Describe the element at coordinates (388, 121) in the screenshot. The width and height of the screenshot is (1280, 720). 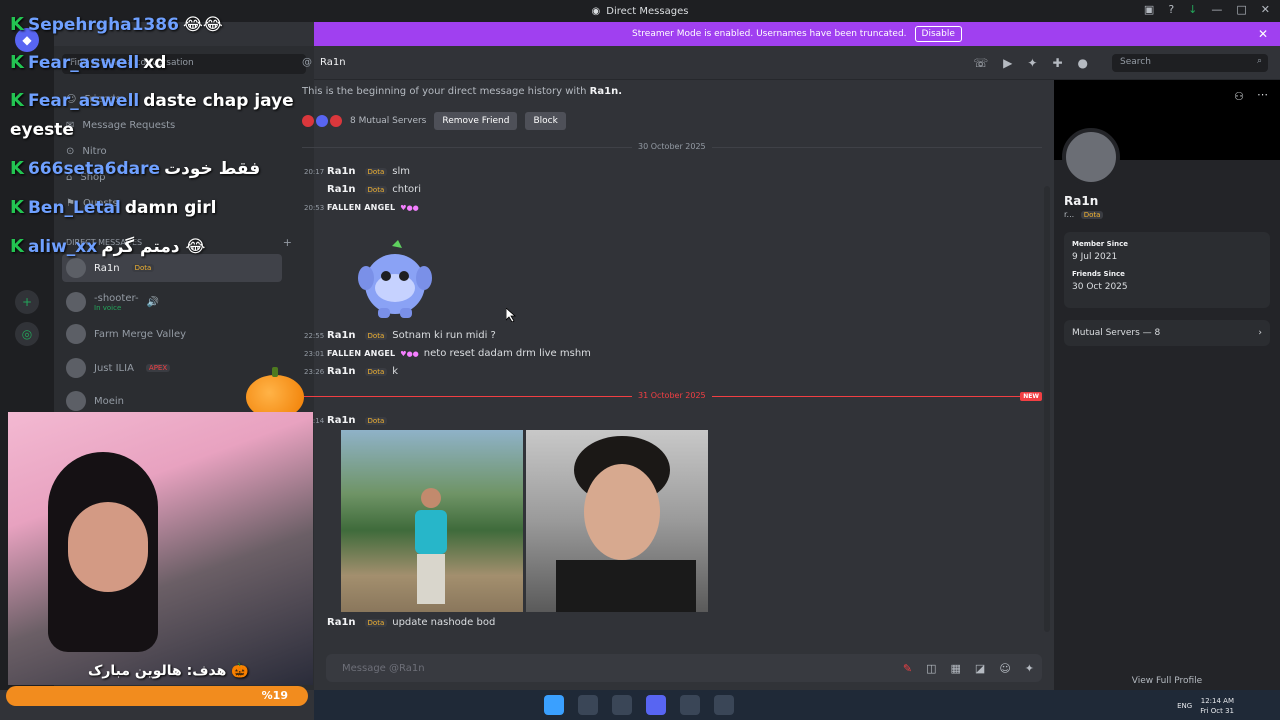
I see `mutual-servers-link: 8 Mutual Servers` at that location.